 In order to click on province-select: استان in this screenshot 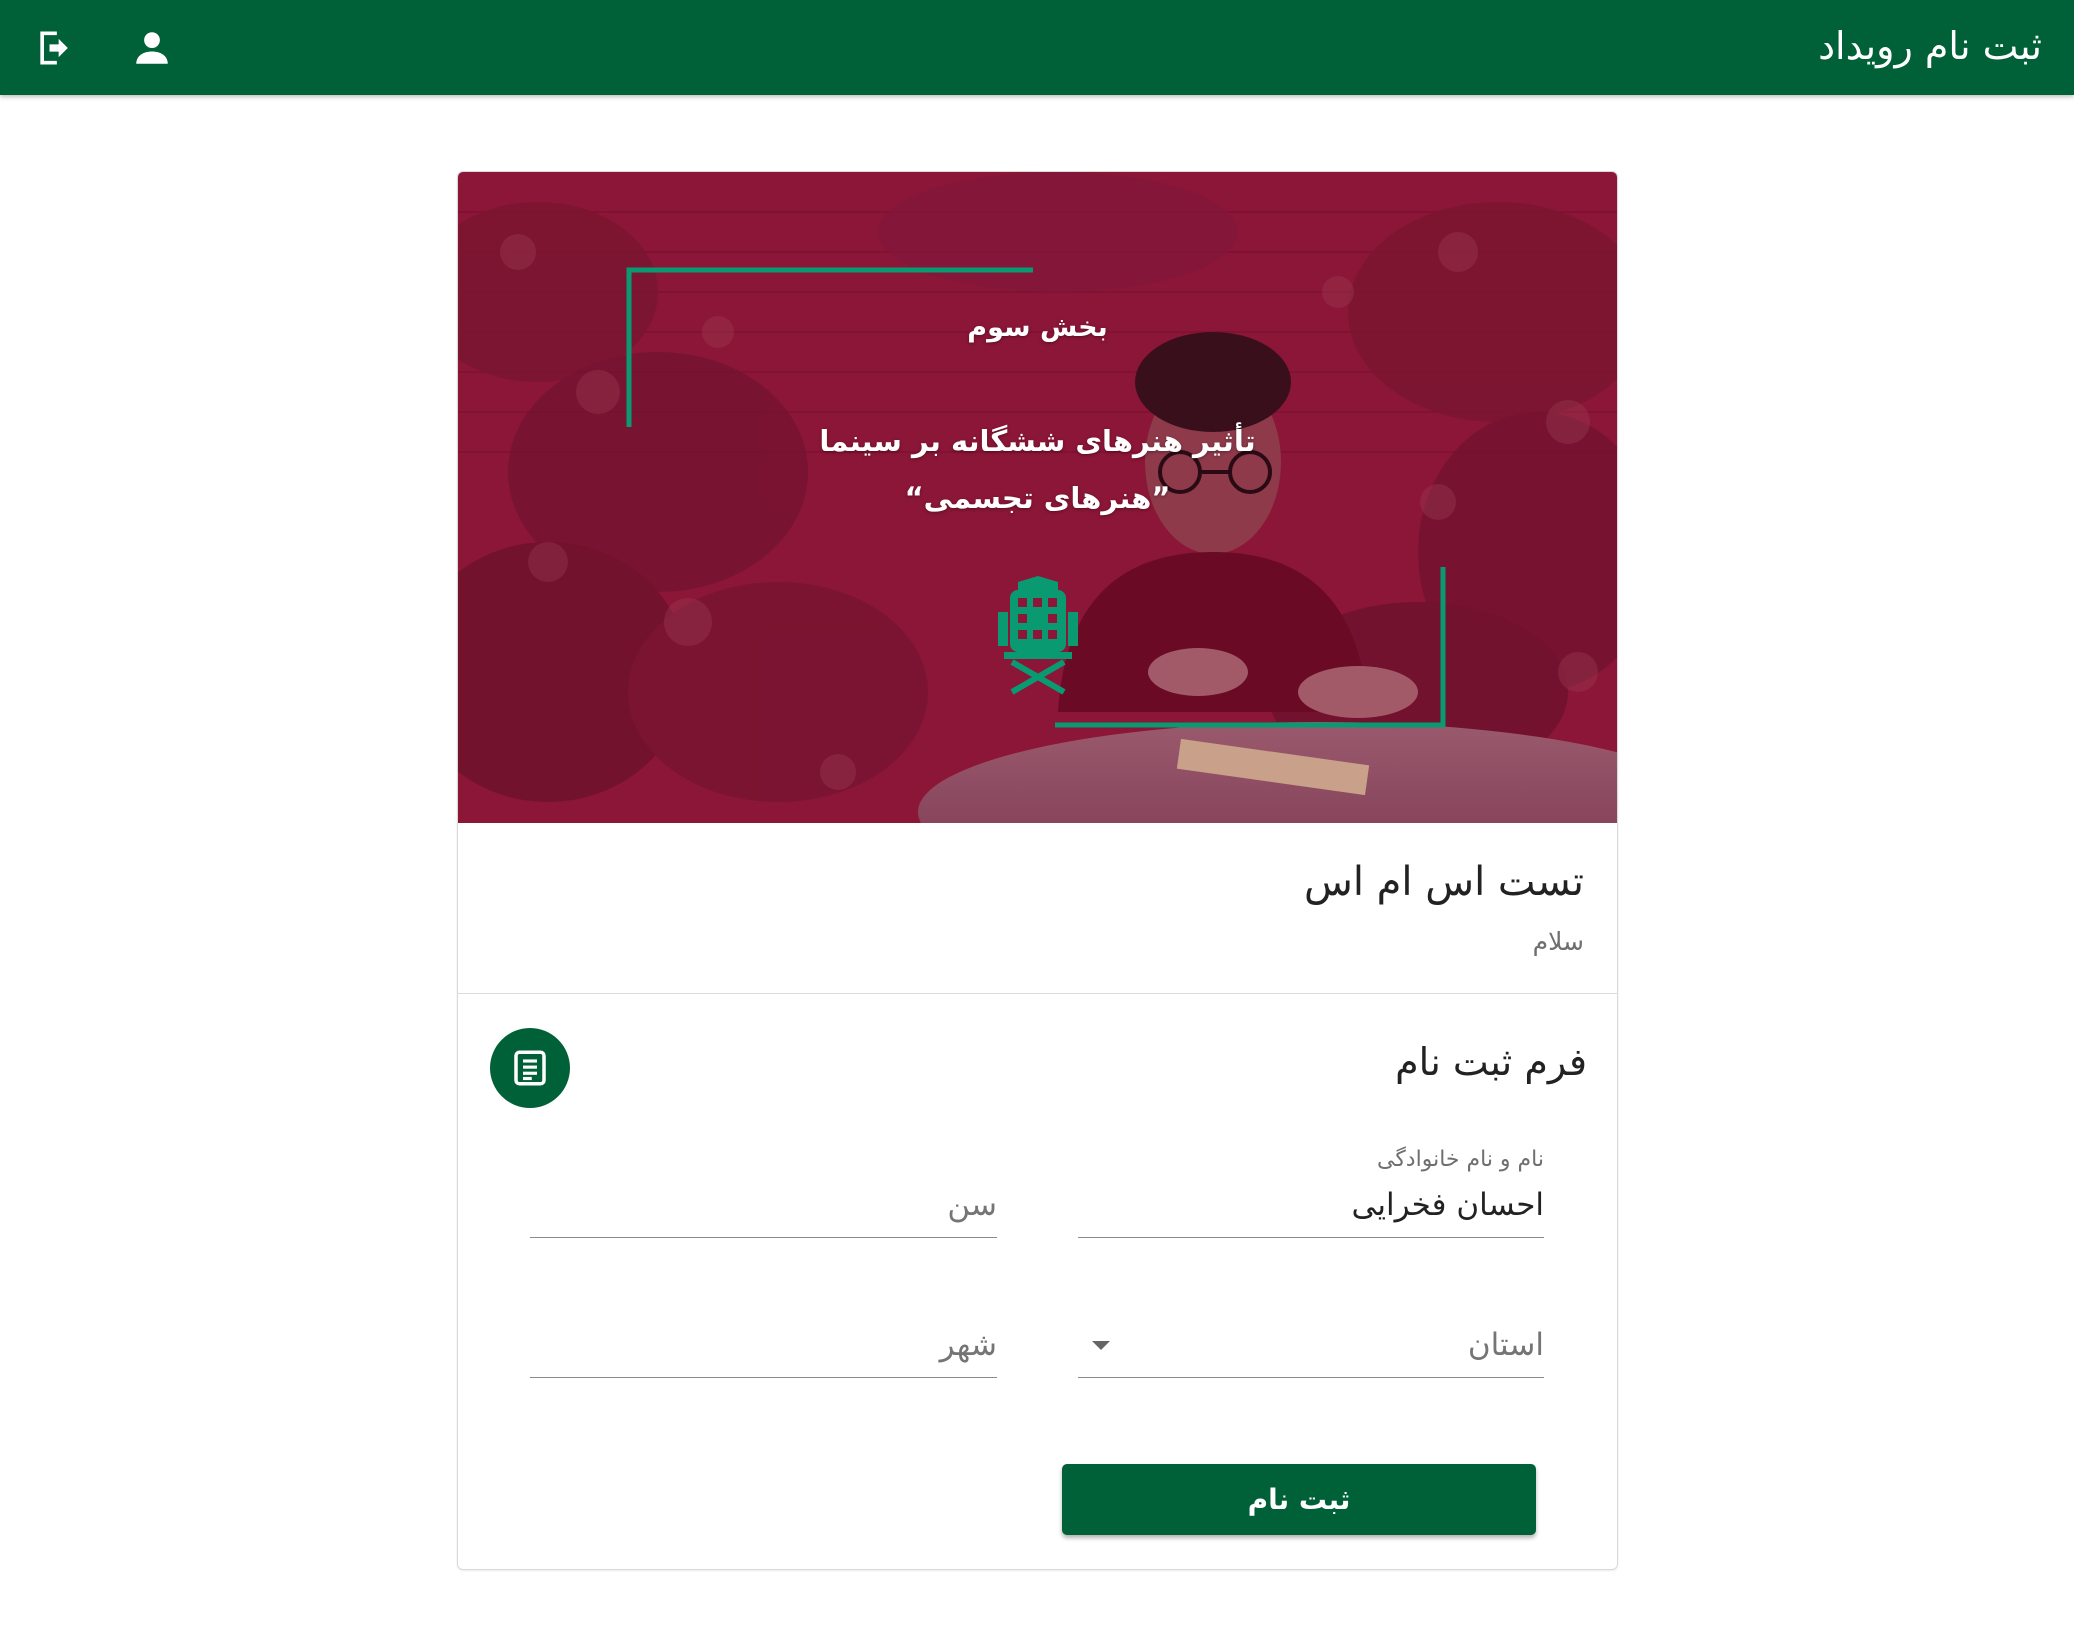, I will do `click(1311, 1347)`.